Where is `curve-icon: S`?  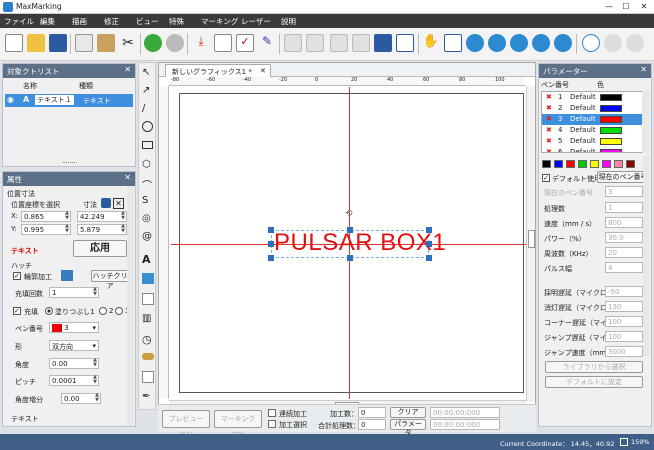
curve-icon: S is located at coordinates (145, 200).